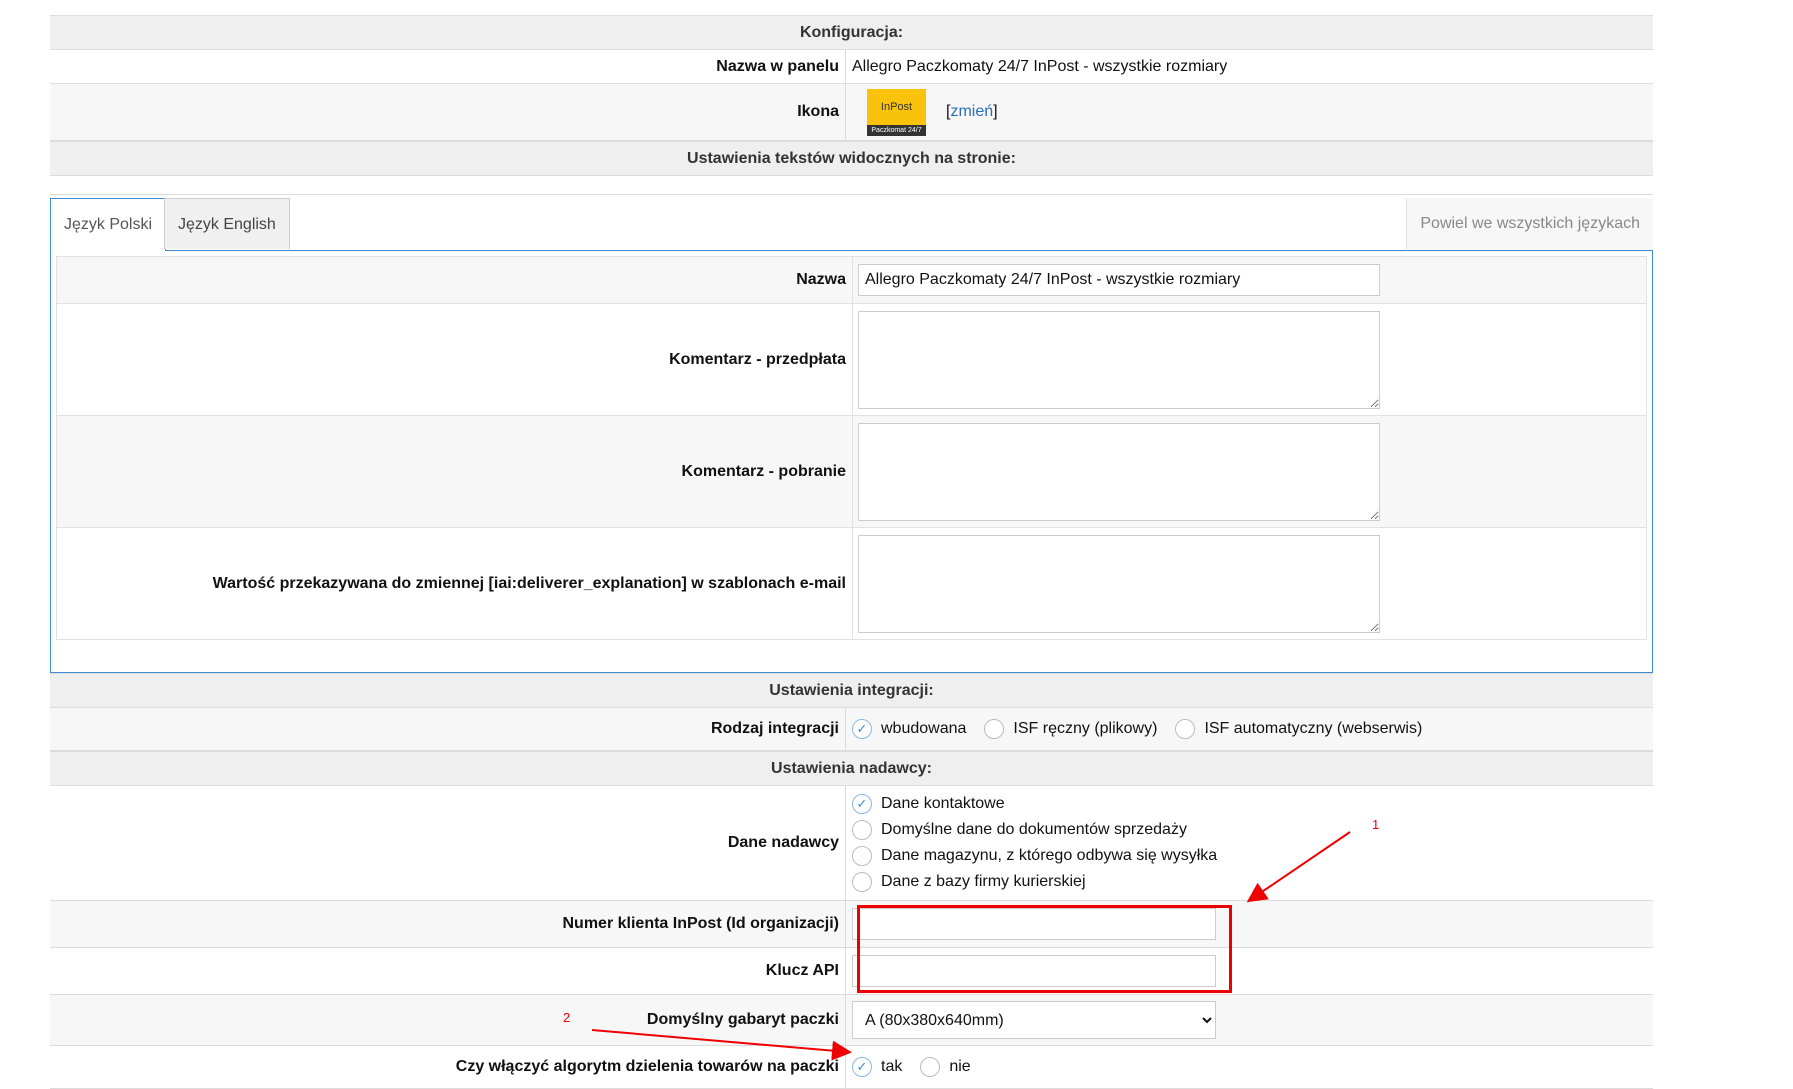 This screenshot has height=1089, width=1793. Describe the element at coordinates (721, 1045) in the screenshot. I see `annotation-arrow-two` at that location.